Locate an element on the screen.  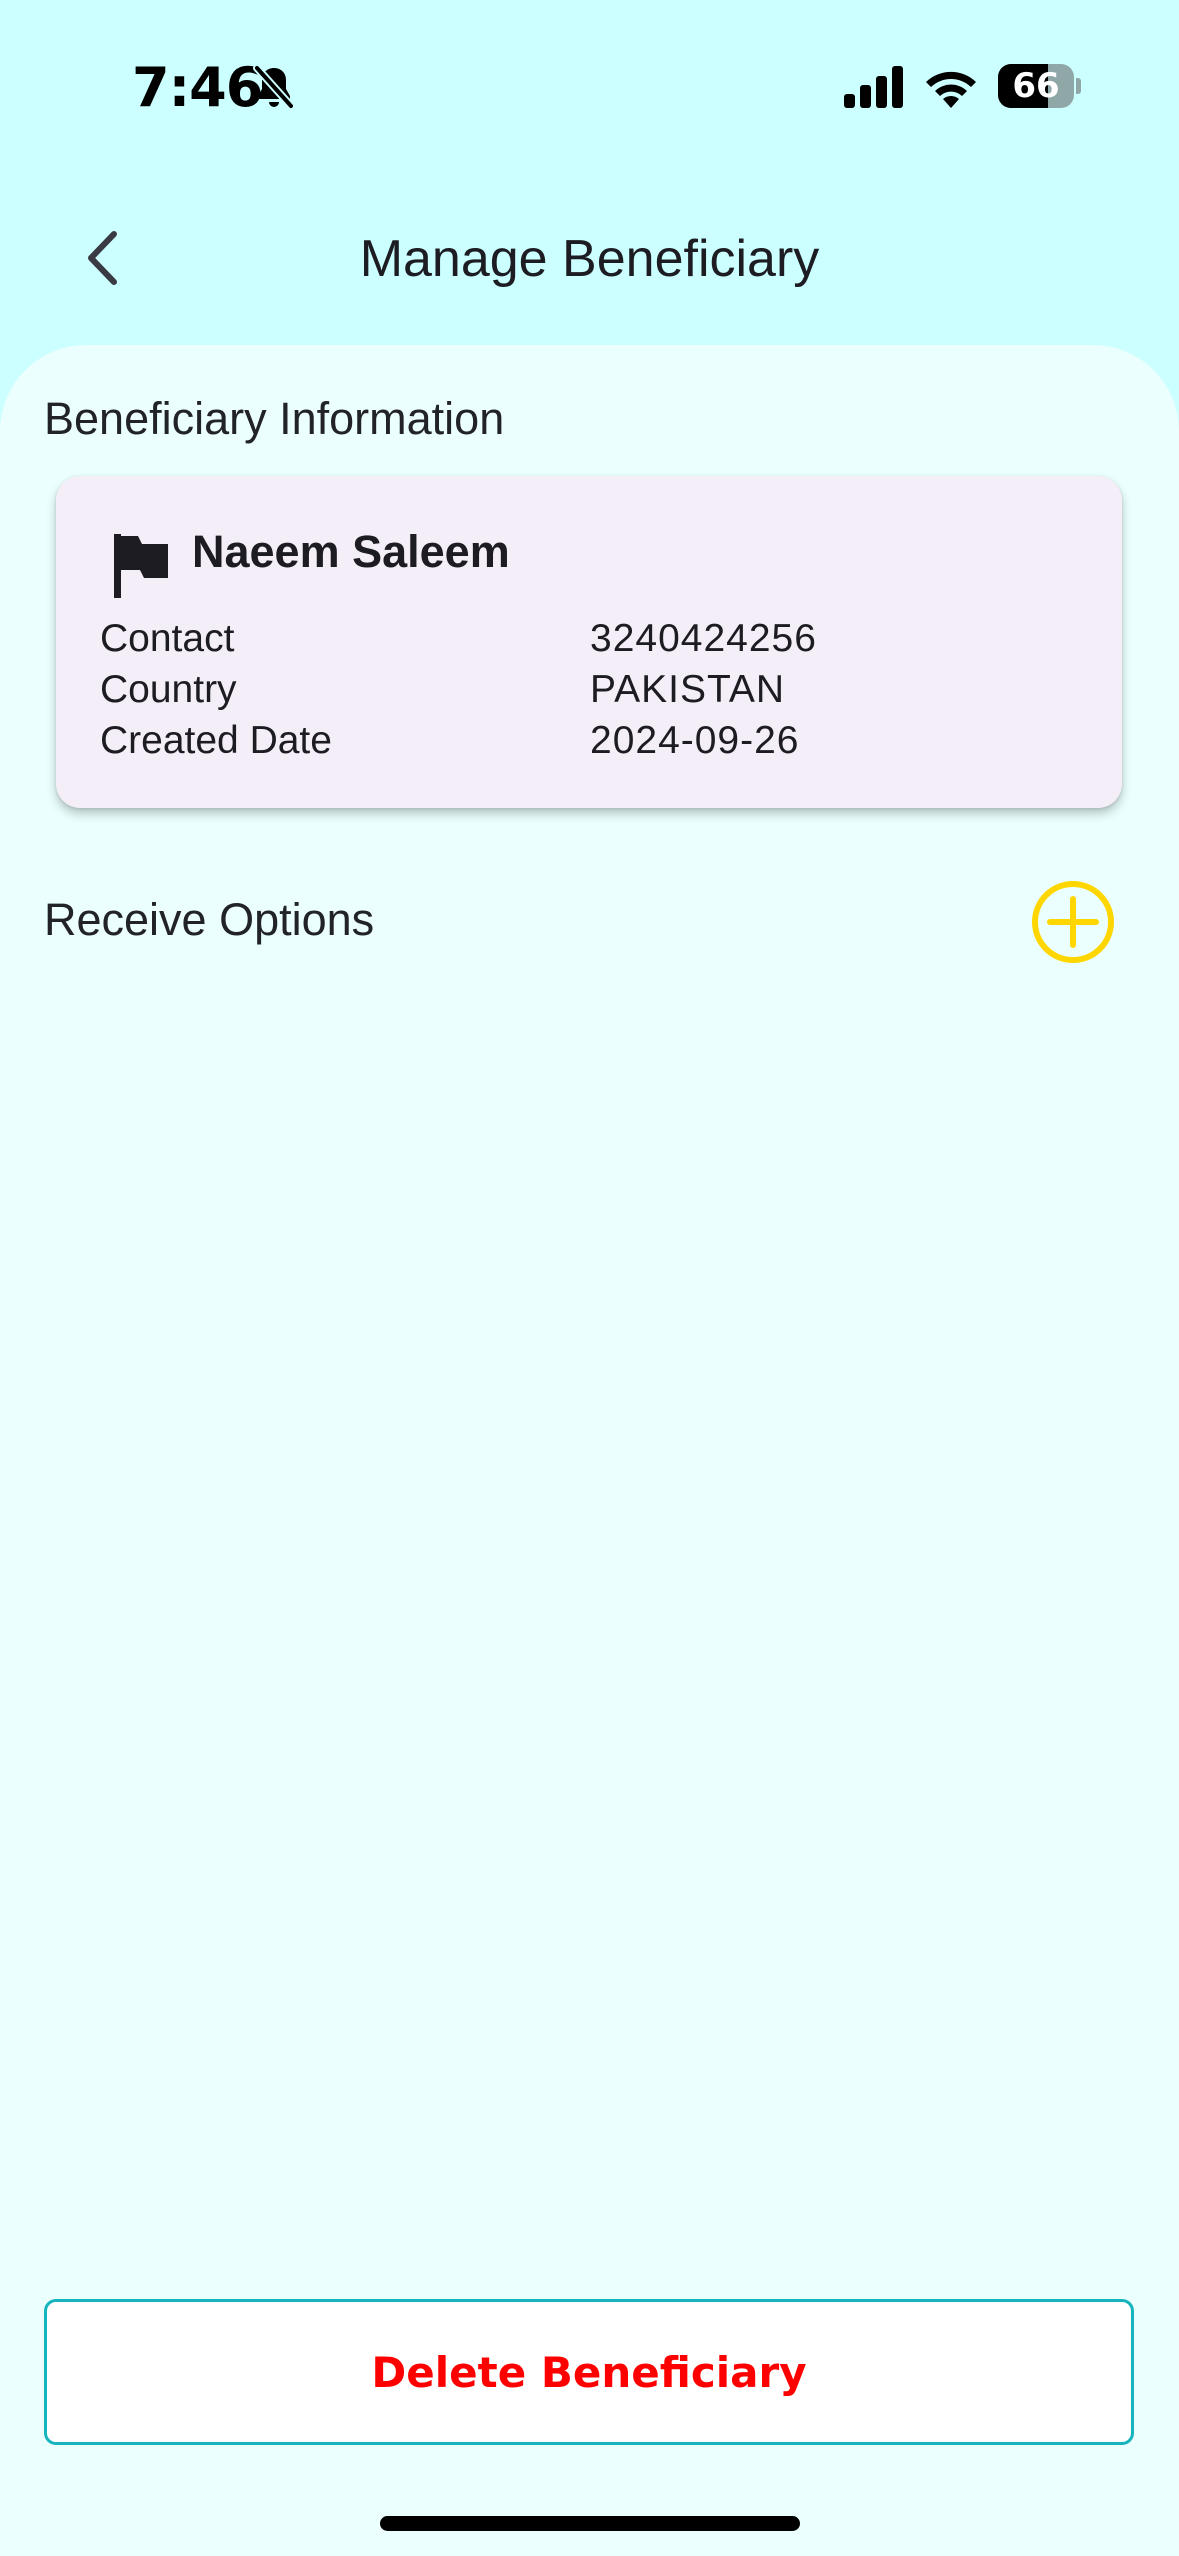
detail-row-country: Country PAKISTAN is located at coordinates (600, 689).